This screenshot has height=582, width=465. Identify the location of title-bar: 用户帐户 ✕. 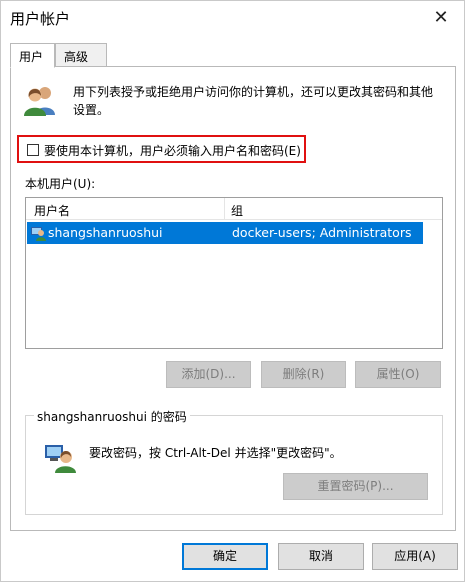
(232, 17).